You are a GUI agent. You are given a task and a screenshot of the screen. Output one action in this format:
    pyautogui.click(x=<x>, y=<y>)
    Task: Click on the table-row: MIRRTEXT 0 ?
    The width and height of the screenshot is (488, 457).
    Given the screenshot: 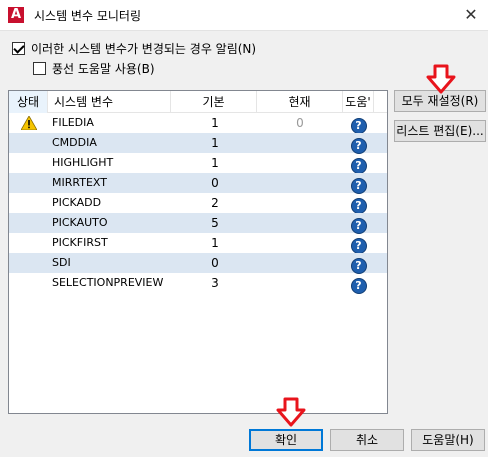 What is the action you would take?
    pyautogui.click(x=198, y=183)
    